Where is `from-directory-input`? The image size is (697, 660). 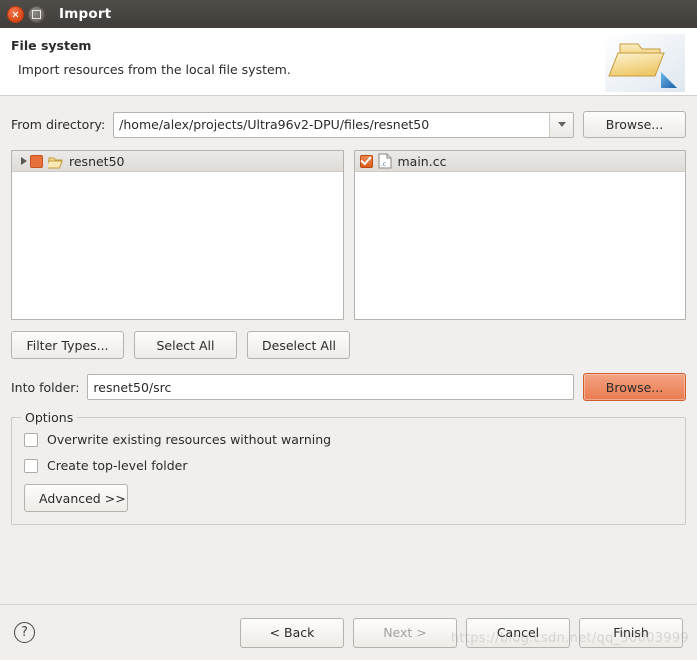 from-directory-input is located at coordinates (331, 124).